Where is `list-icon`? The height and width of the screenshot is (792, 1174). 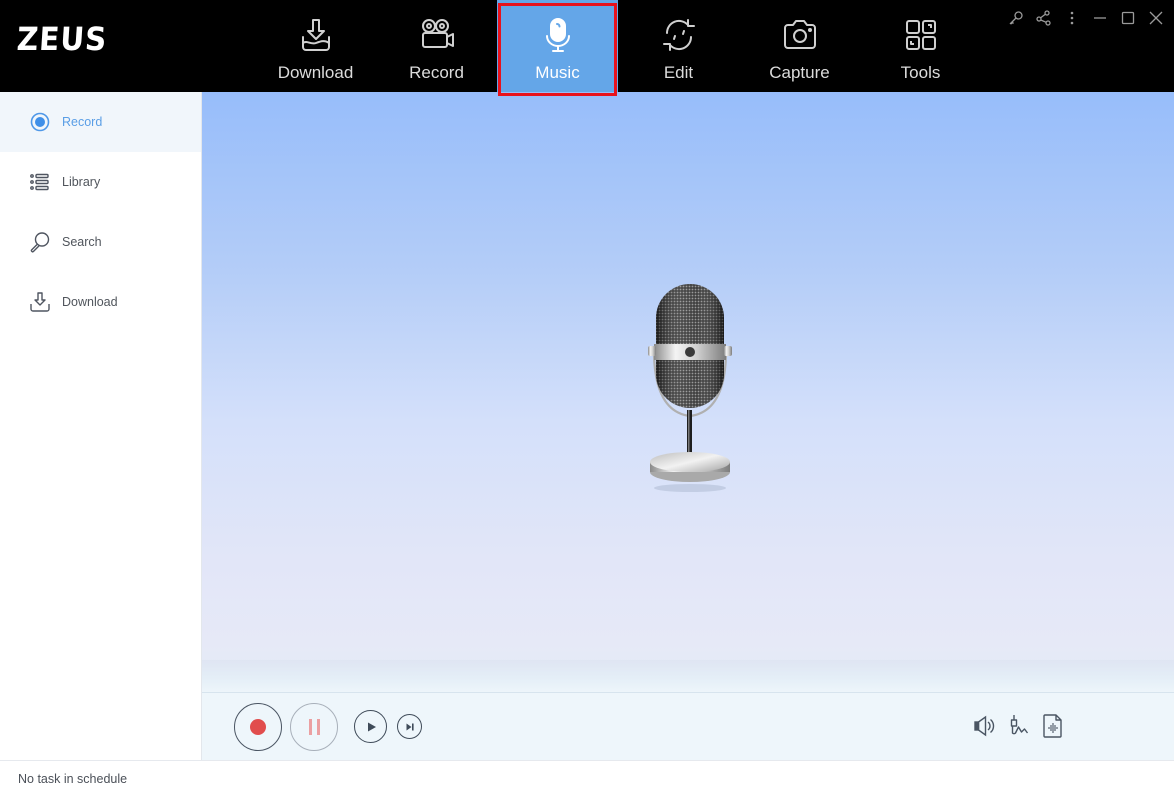 list-icon is located at coordinates (39, 182).